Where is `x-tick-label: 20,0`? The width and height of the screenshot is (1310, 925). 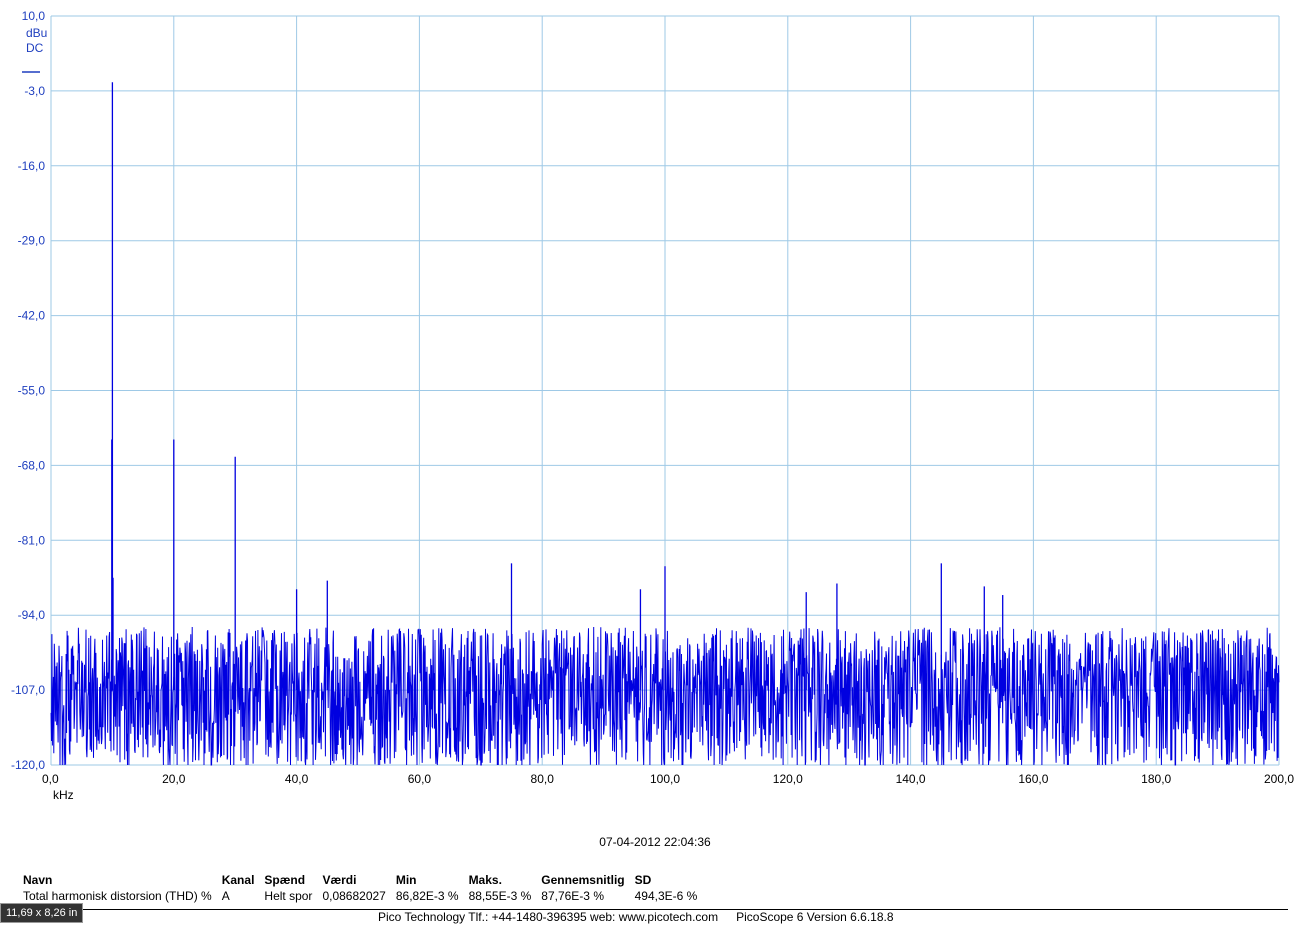 x-tick-label: 20,0 is located at coordinates (174, 779).